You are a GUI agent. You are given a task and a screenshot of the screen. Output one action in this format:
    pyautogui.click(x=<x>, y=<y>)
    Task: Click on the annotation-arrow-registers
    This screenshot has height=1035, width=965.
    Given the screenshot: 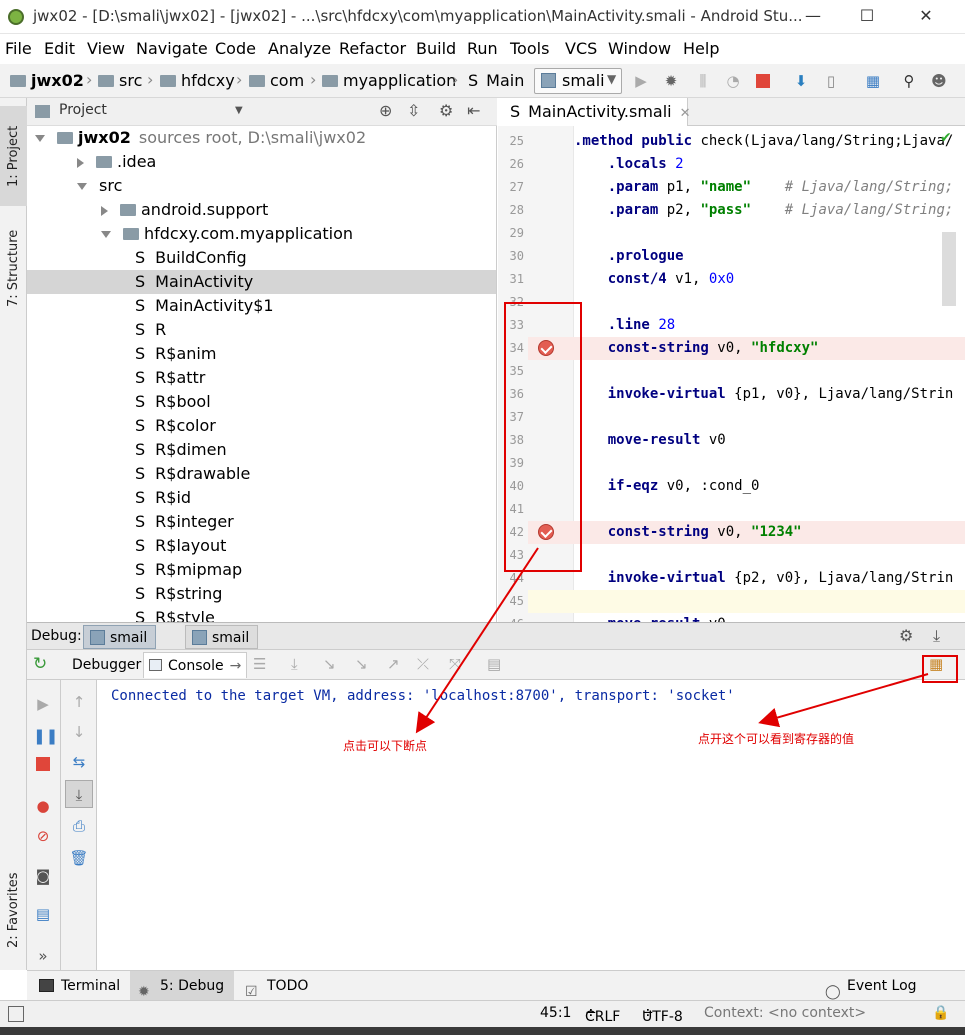 What is the action you would take?
    pyautogui.click(x=843, y=700)
    